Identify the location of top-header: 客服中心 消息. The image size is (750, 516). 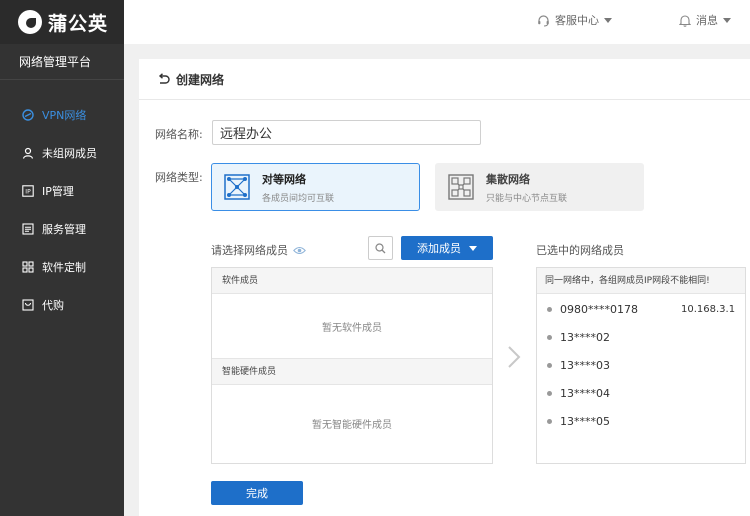
(437, 22).